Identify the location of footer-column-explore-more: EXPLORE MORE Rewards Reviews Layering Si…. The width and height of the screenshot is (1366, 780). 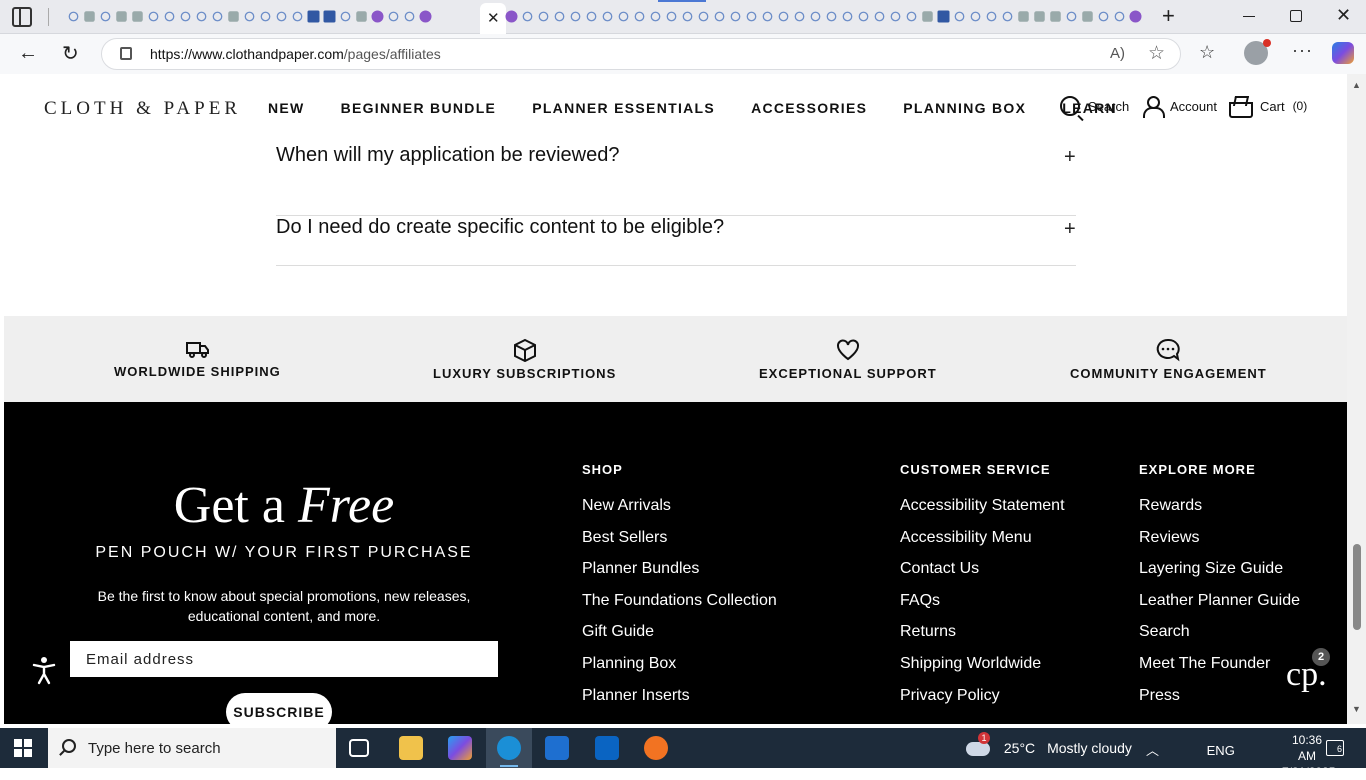
(1219, 590).